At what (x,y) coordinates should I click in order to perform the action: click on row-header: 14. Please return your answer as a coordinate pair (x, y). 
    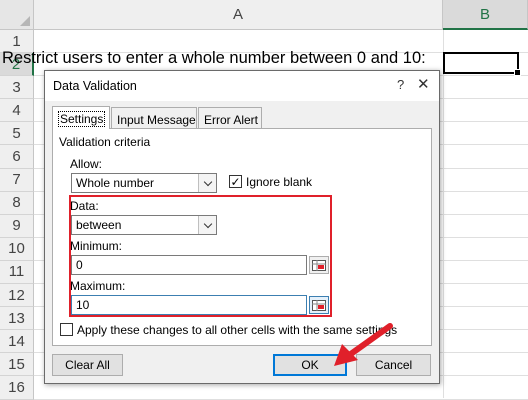
    Looking at the image, I should click on (17, 342).